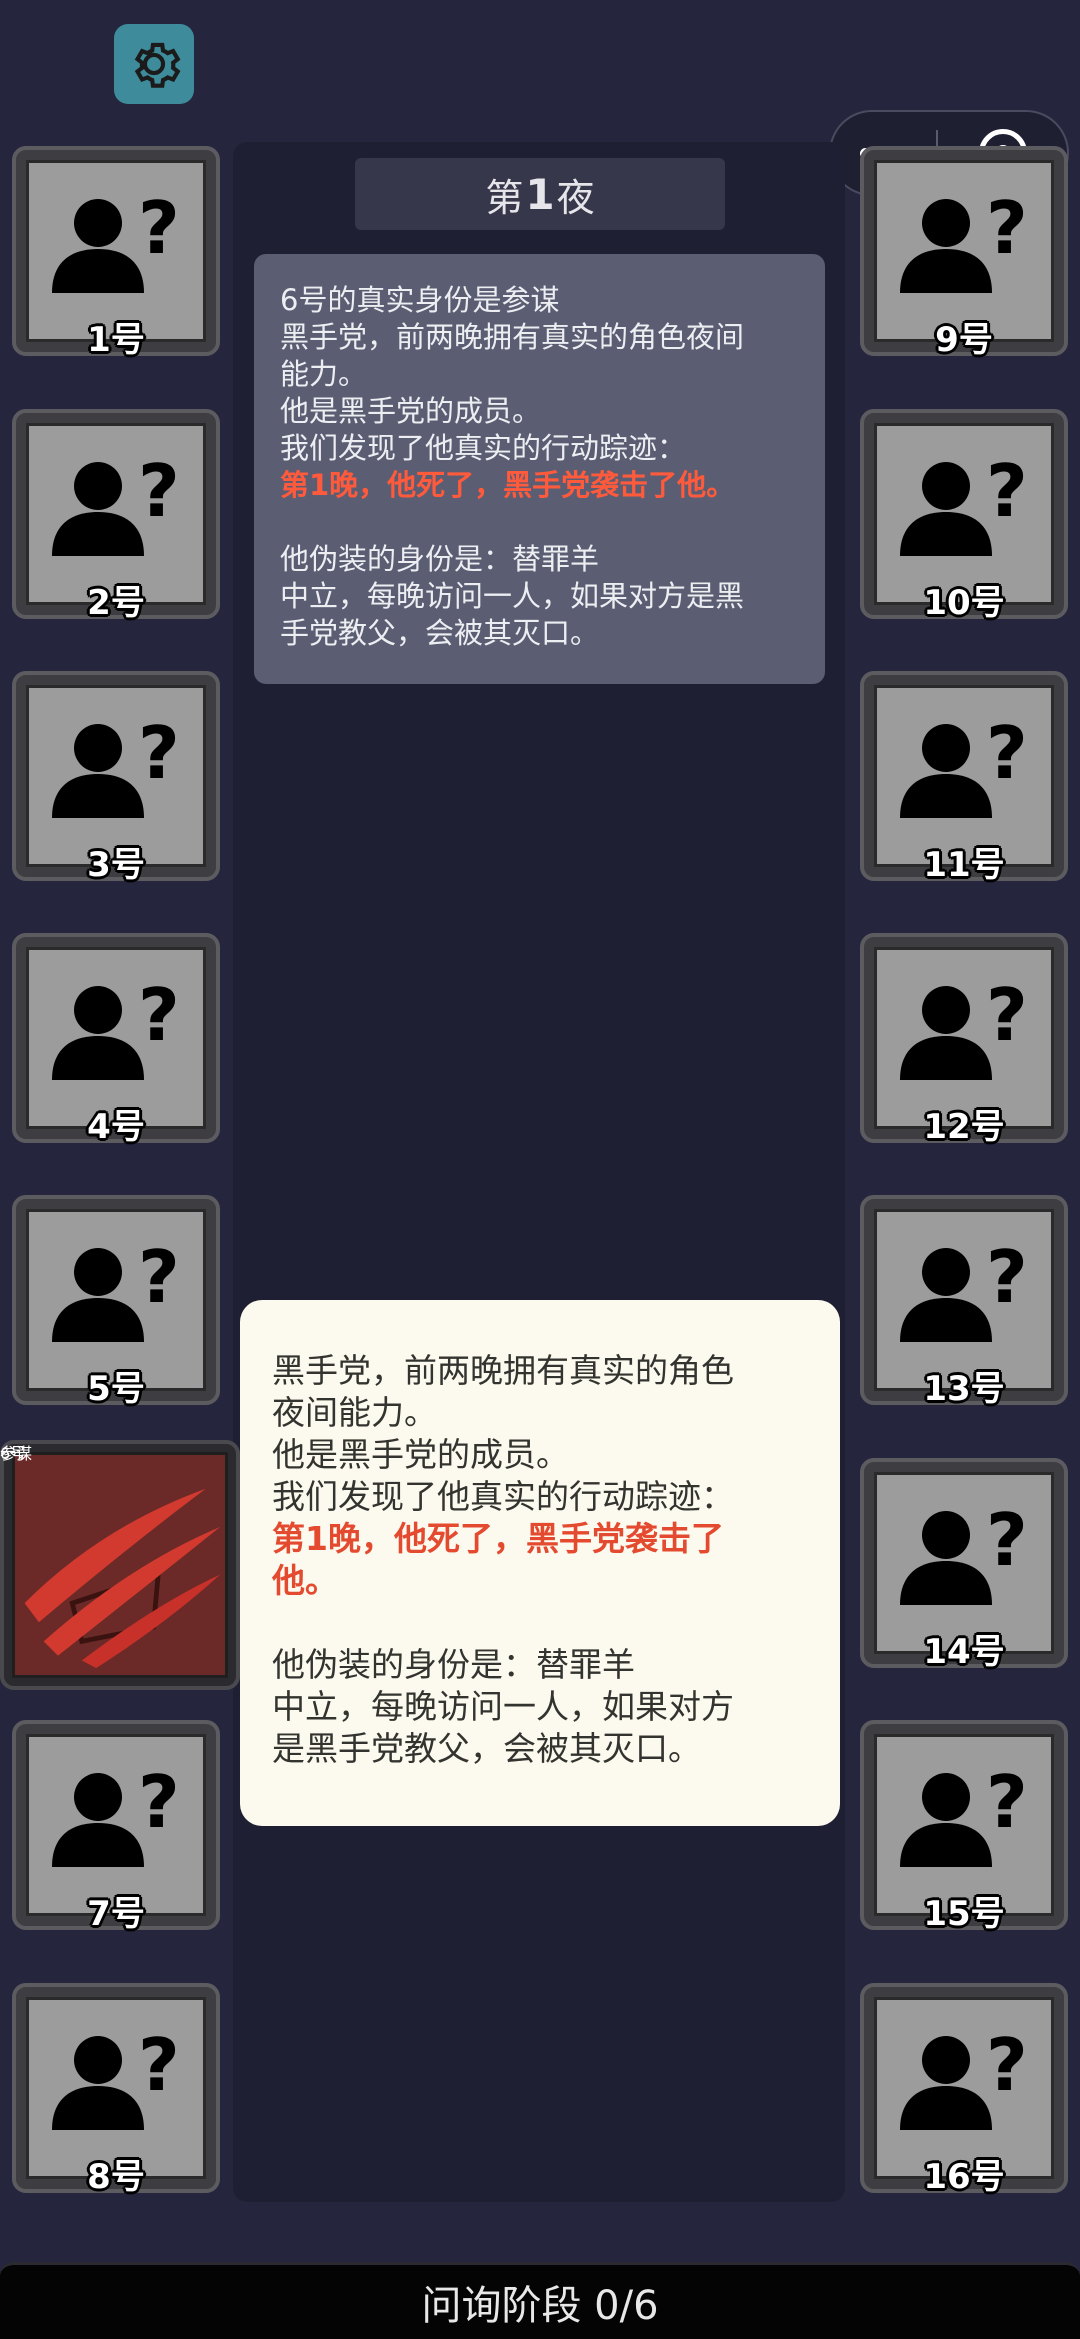 Image resolution: width=1080 pixels, height=2339 pixels. I want to click on phase-label: 问询阶段 0/6, so click(540, 2306).